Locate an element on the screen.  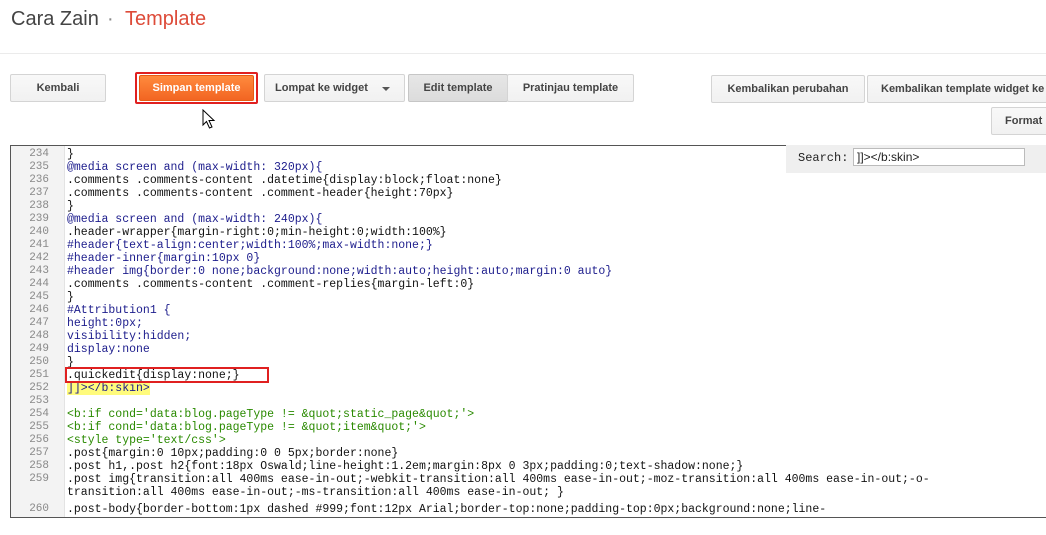
line-number: 254 is located at coordinates (39, 414).